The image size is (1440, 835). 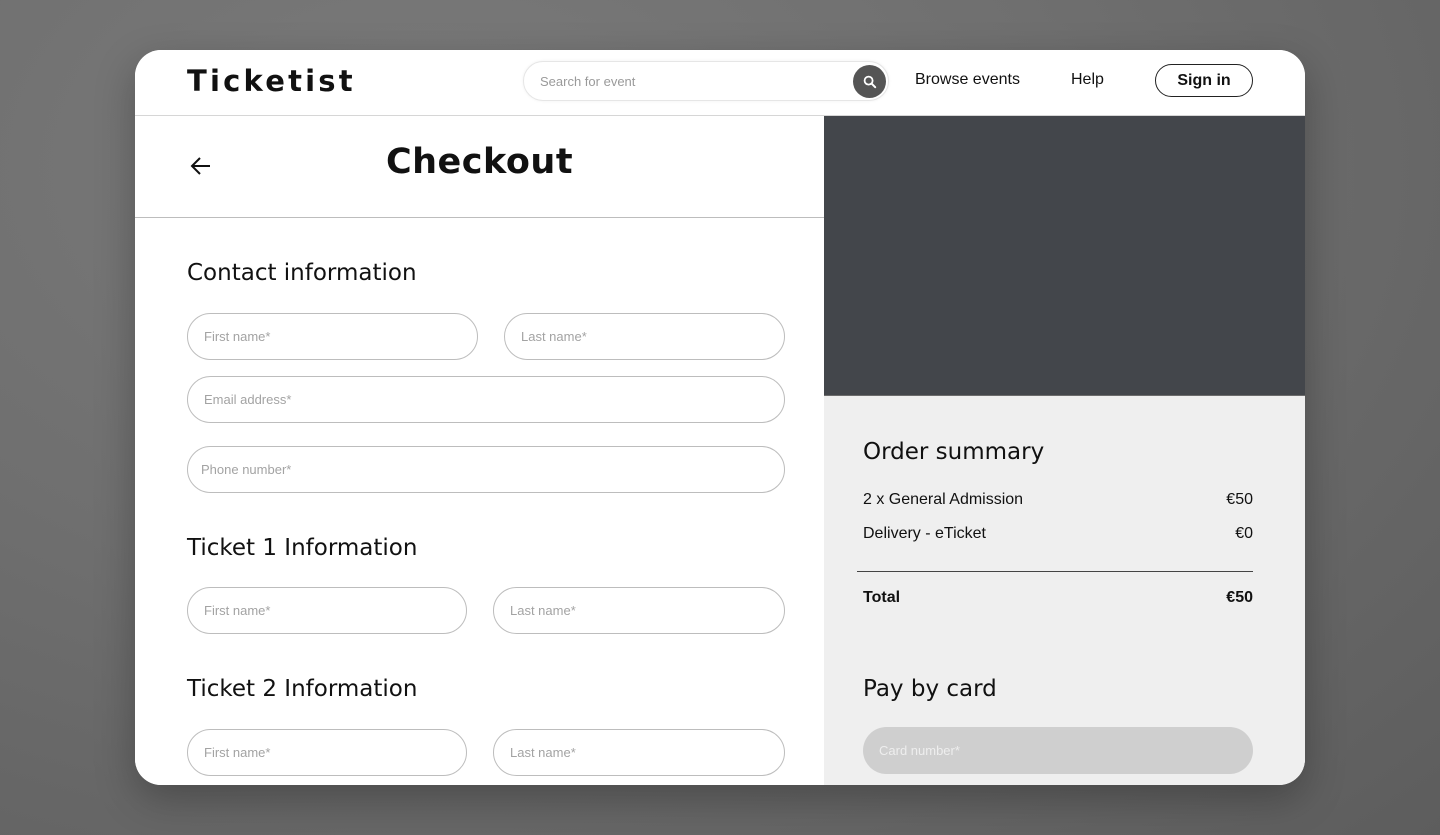 What do you see at coordinates (690, 81) in the screenshot?
I see `search-input` at bounding box center [690, 81].